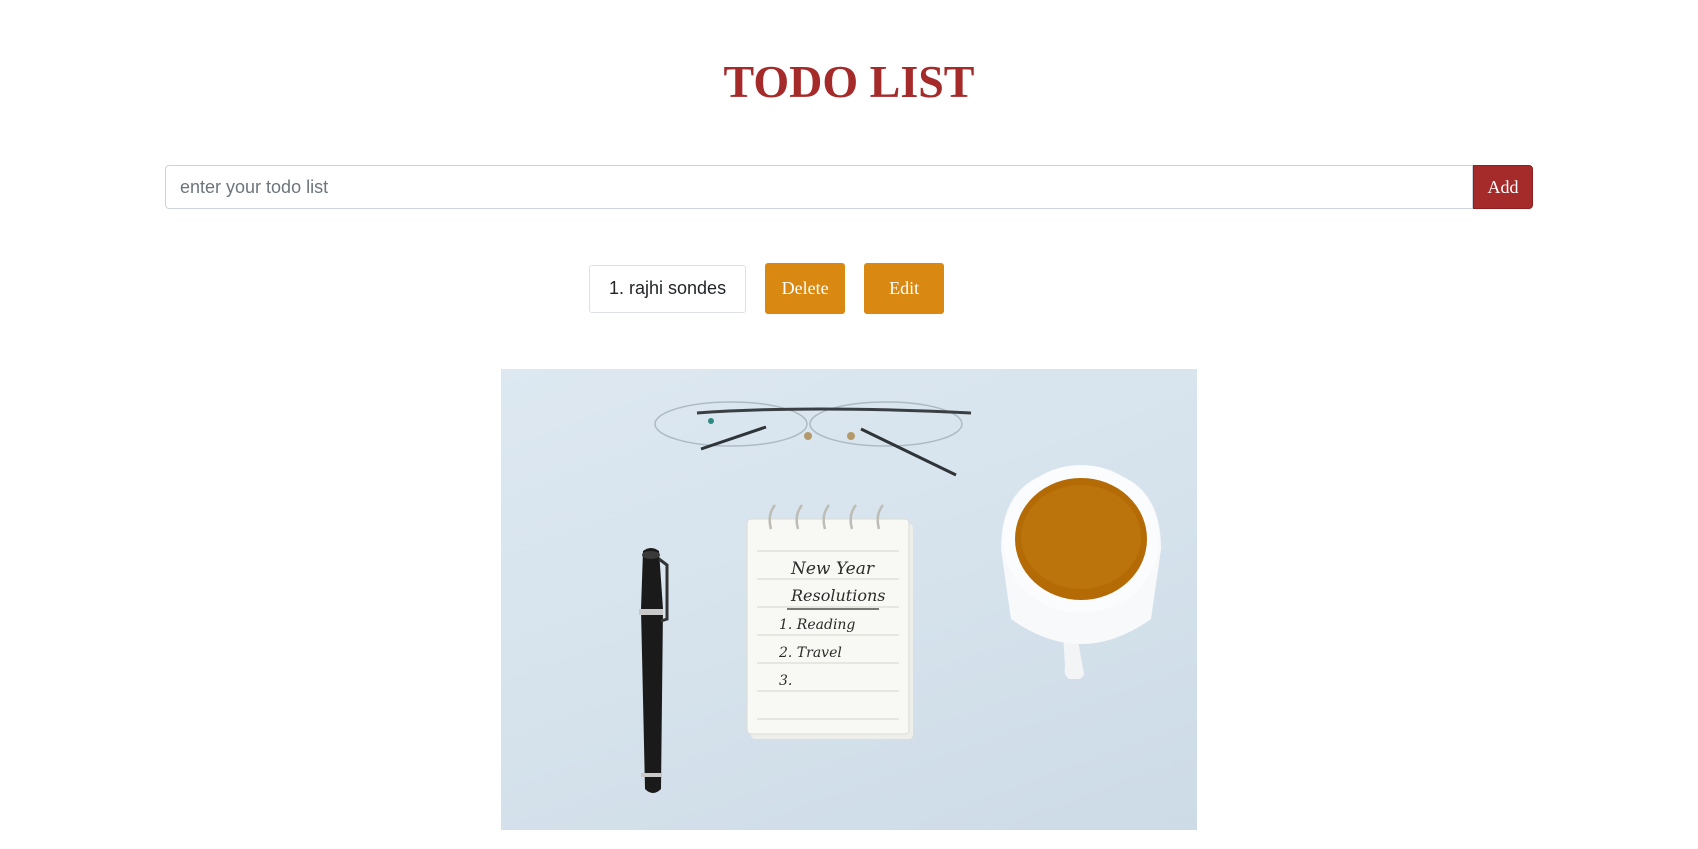  I want to click on notepad-line-5: 3., so click(785, 681).